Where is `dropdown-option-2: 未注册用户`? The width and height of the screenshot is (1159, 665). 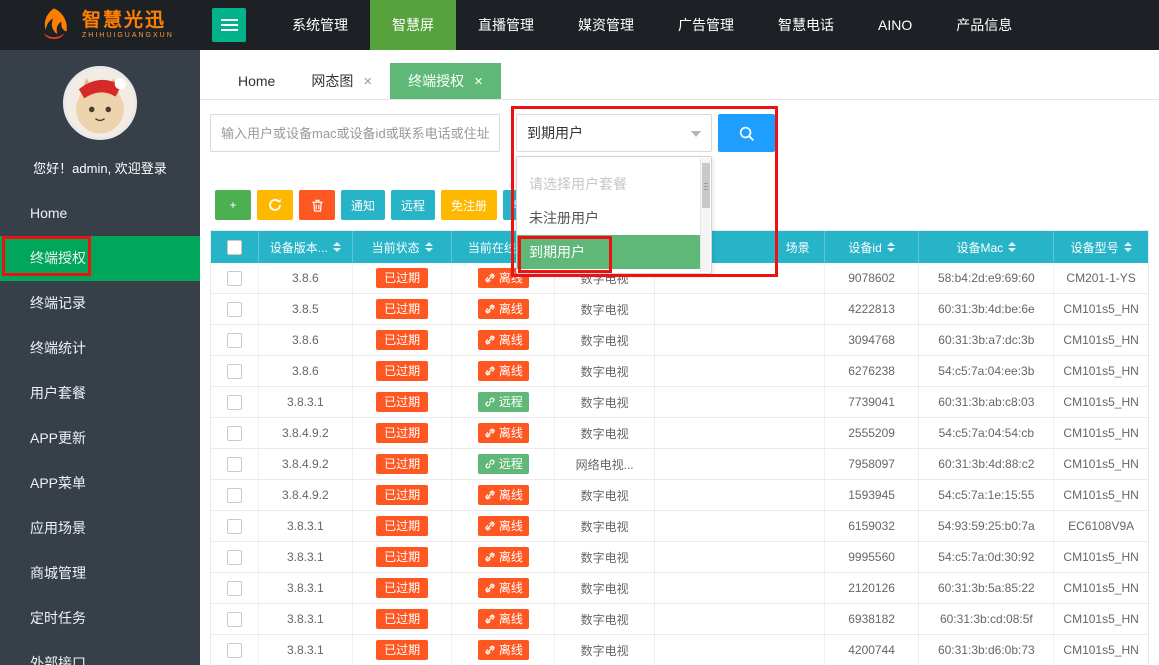
dropdown-option-2: 未注册用户 is located at coordinates (608, 218).